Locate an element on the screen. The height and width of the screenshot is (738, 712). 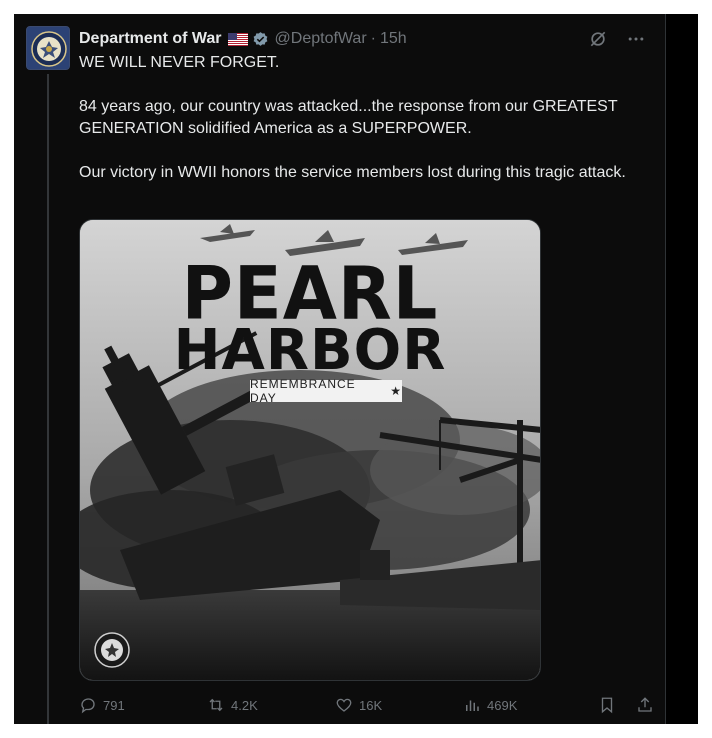
header-actions is located at coordinates (617, 39).